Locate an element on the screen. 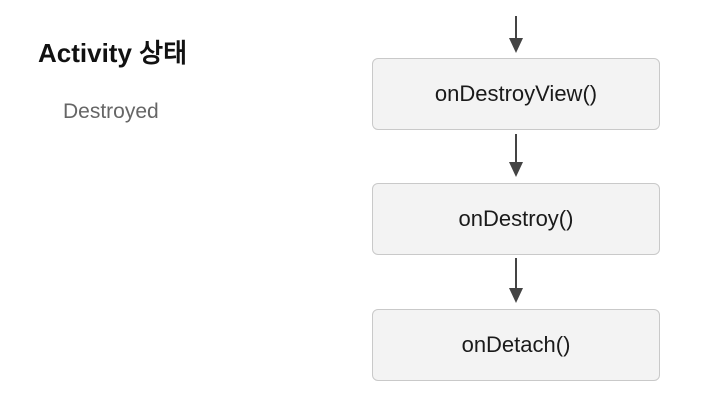  node-ondestroyview: onDestroyView() is located at coordinates (516, 94).